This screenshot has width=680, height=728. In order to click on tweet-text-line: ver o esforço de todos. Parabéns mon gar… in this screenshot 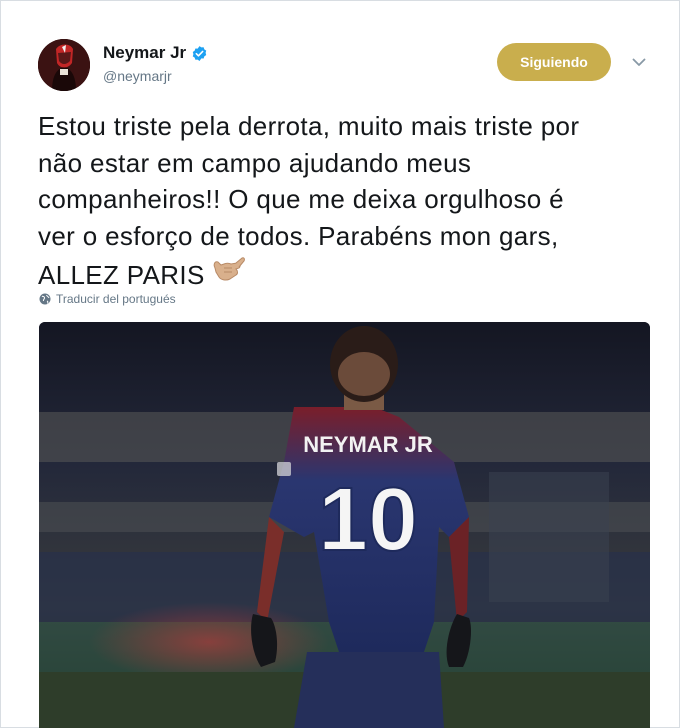, I will do `click(298, 235)`.